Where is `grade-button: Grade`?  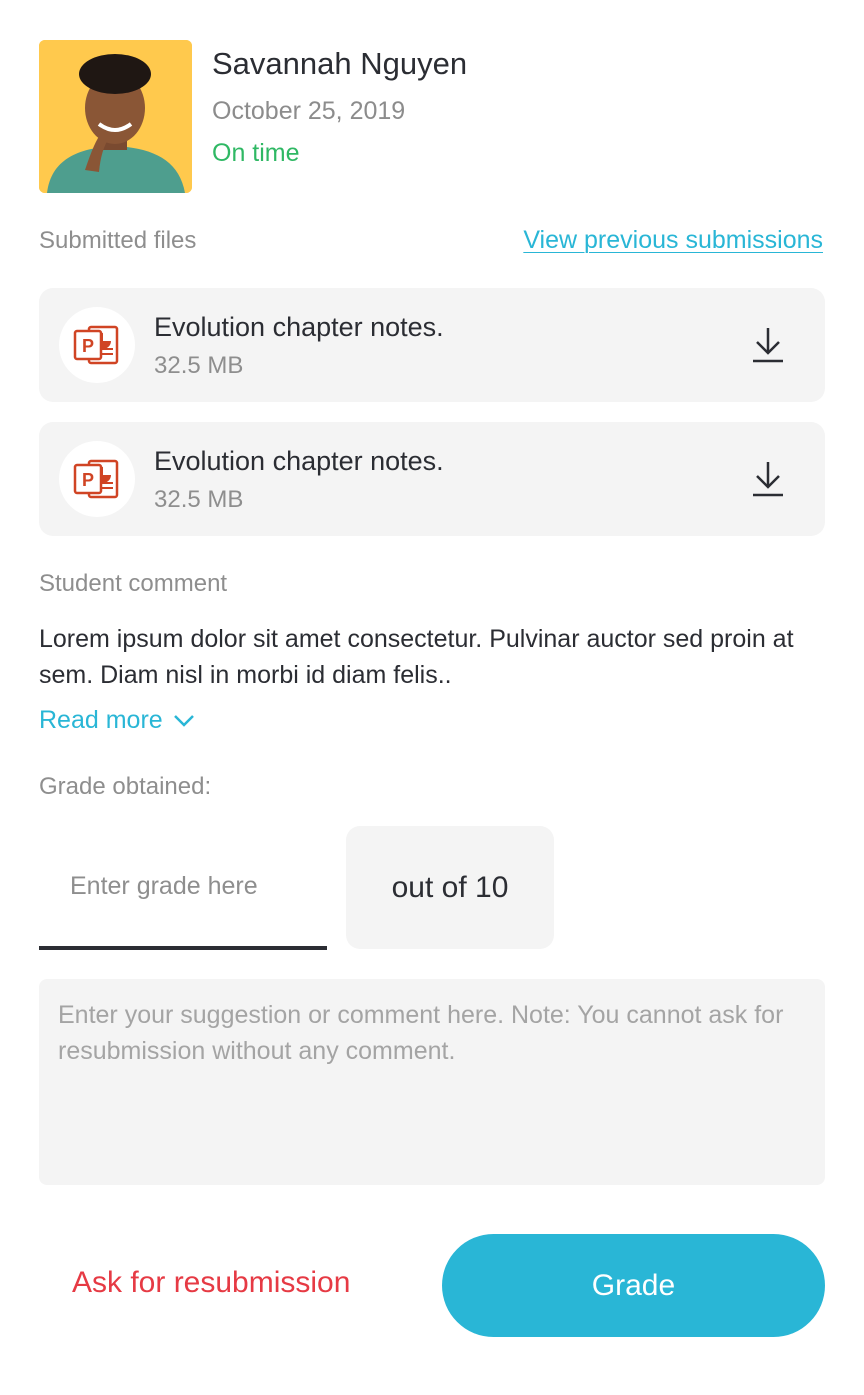 grade-button: Grade is located at coordinates (633, 1285).